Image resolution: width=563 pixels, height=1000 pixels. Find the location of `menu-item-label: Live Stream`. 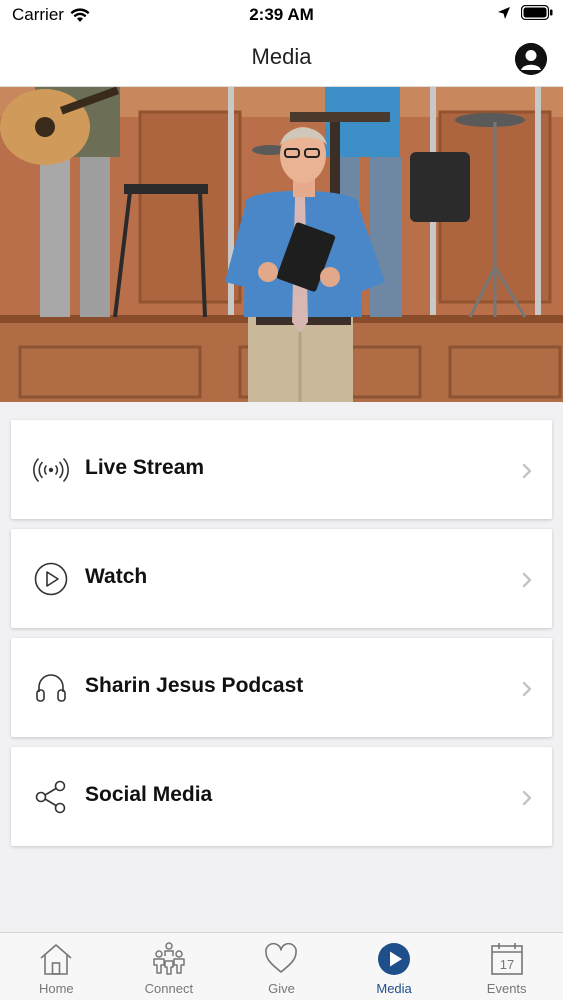

menu-item-label: Live Stream is located at coordinates (145, 467).